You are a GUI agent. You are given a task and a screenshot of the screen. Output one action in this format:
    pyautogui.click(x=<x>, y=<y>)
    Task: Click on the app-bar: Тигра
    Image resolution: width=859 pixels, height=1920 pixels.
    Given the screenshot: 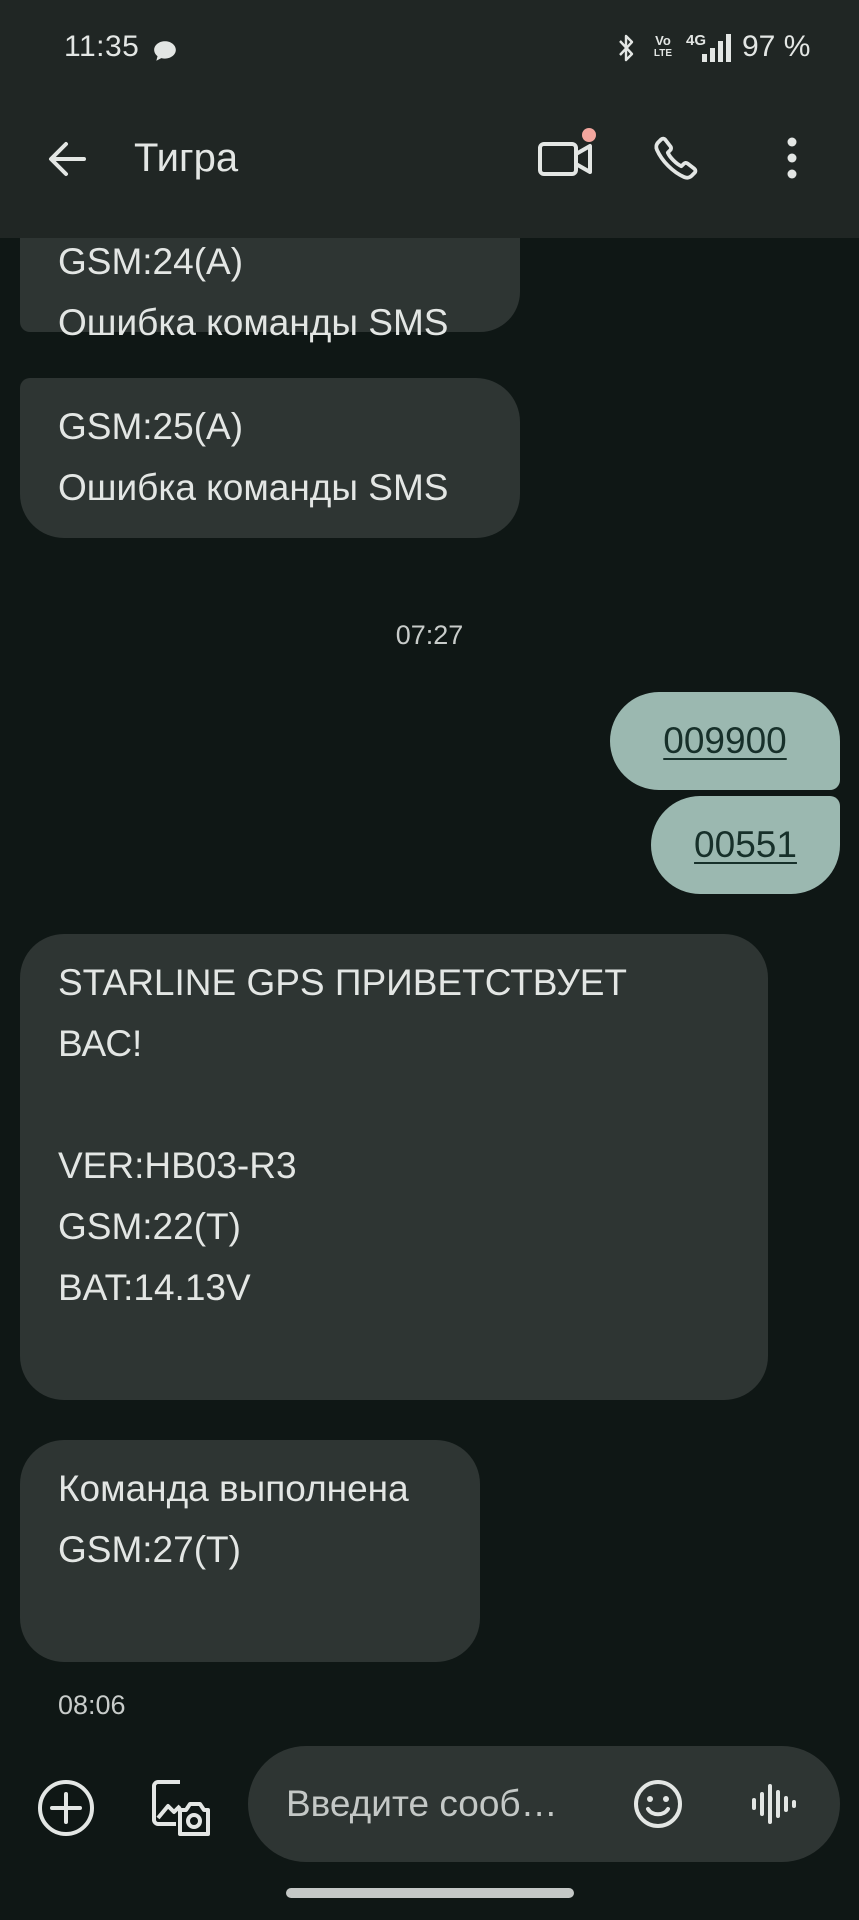 What is the action you would take?
    pyautogui.click(x=429, y=169)
    